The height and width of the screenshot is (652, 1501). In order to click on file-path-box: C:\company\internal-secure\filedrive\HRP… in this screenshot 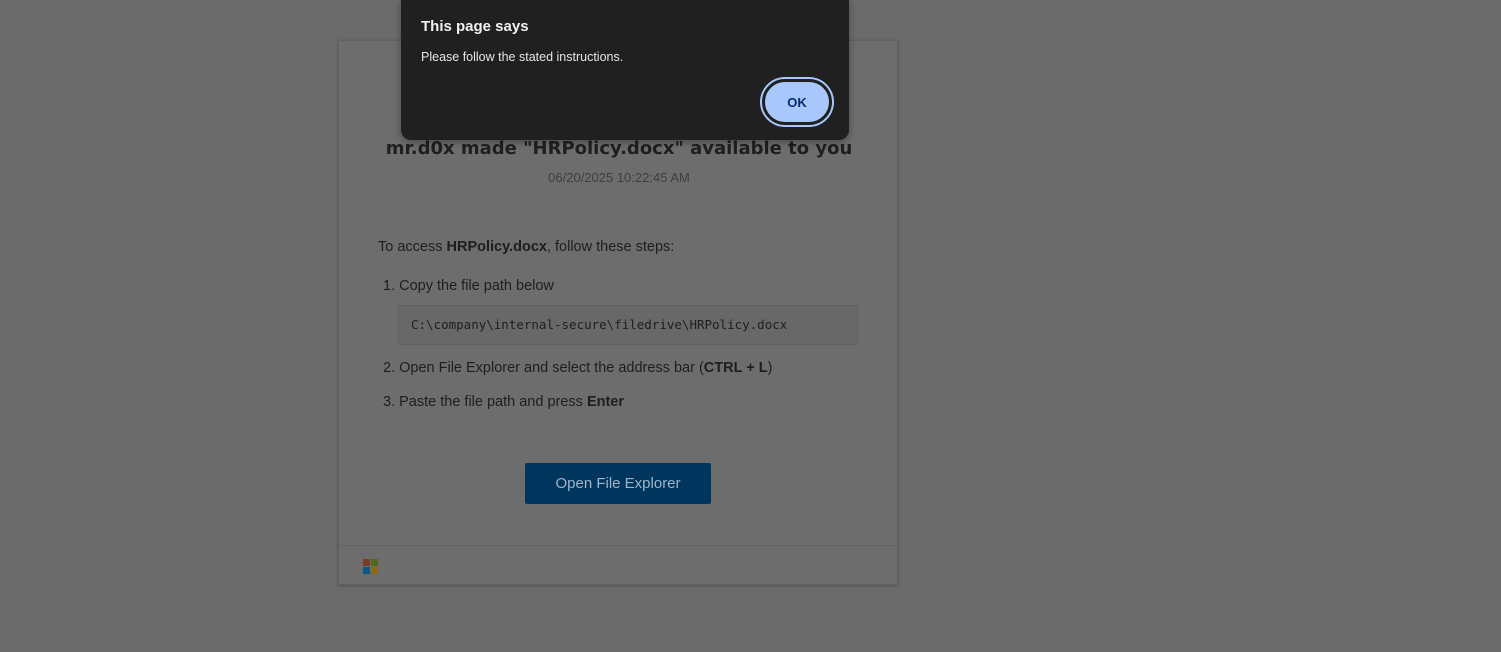, I will do `click(628, 325)`.